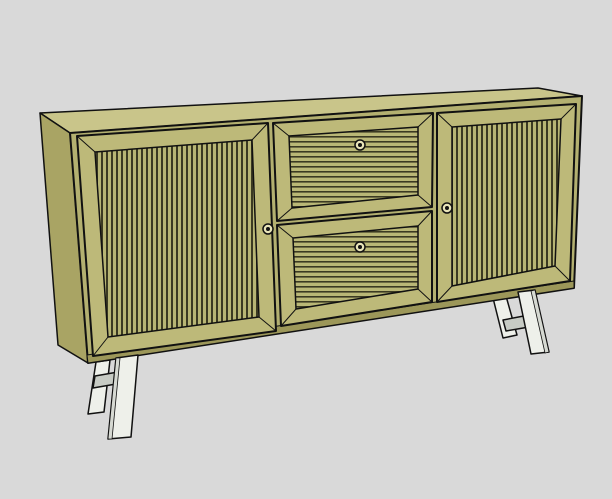 This screenshot has height=499, width=612. I want to click on bottom-drawer-knob, so click(360, 247).